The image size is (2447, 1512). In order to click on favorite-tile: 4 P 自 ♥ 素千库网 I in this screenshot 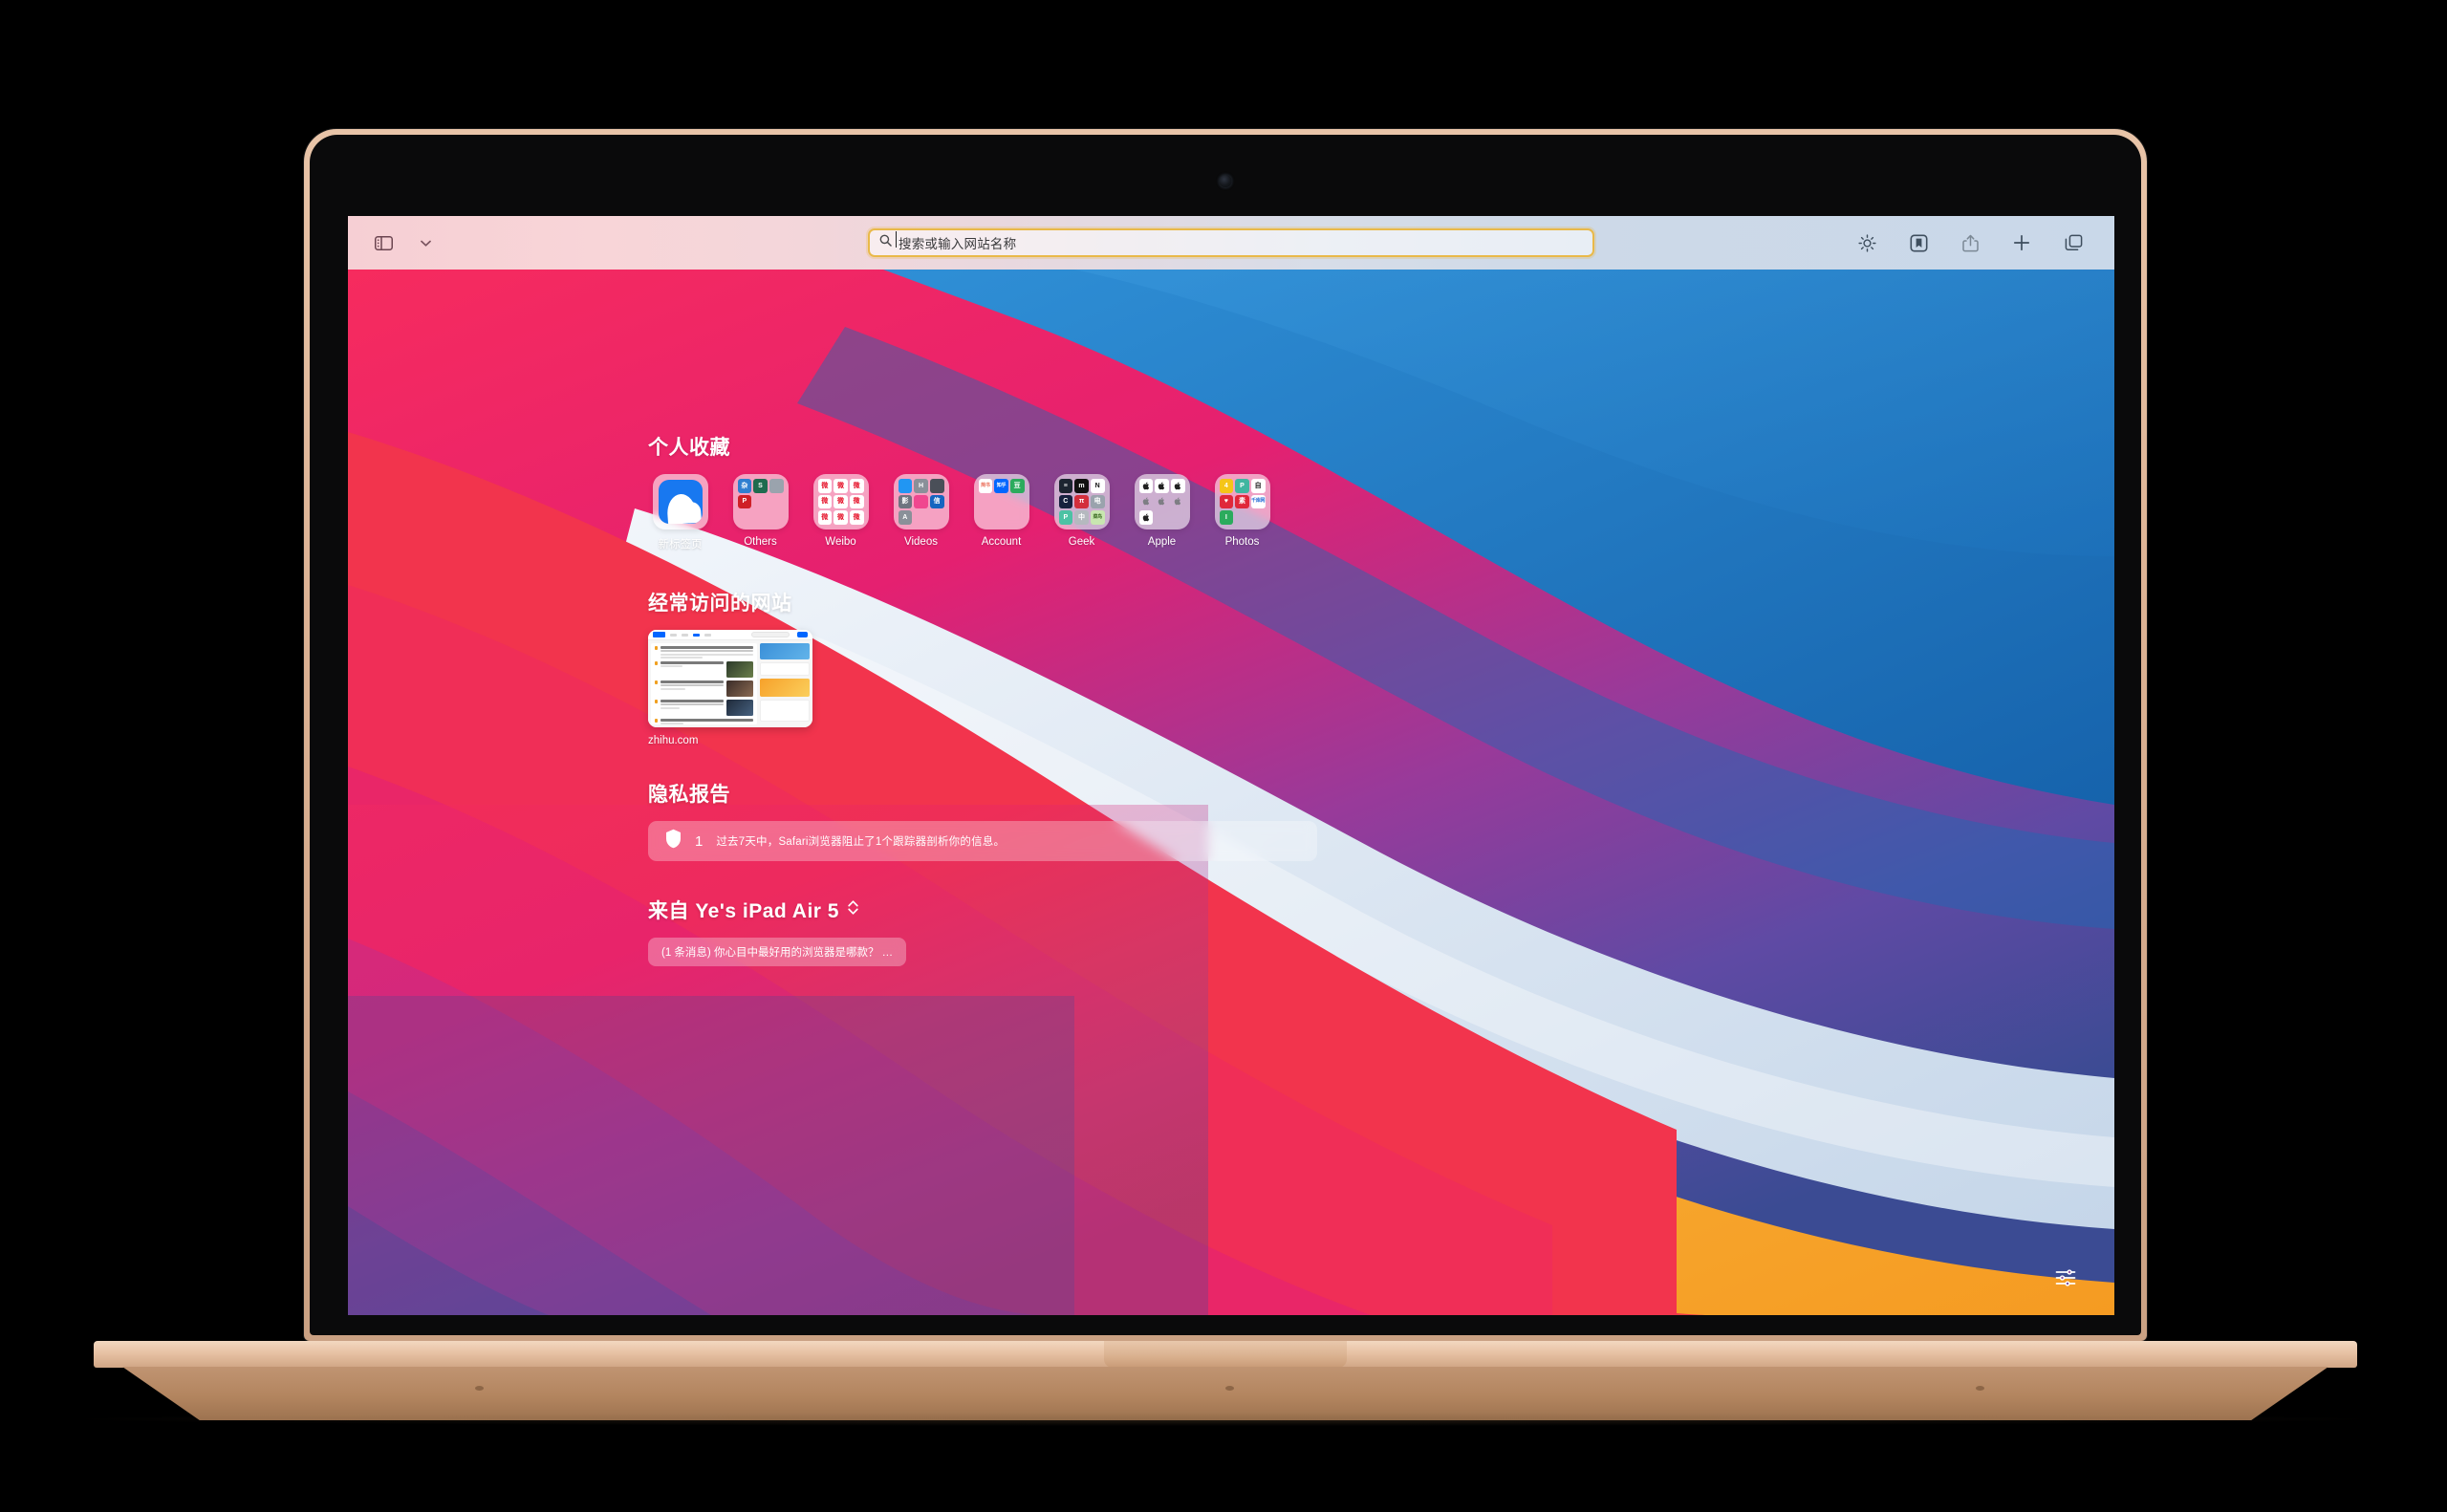, I will do `click(1242, 502)`.